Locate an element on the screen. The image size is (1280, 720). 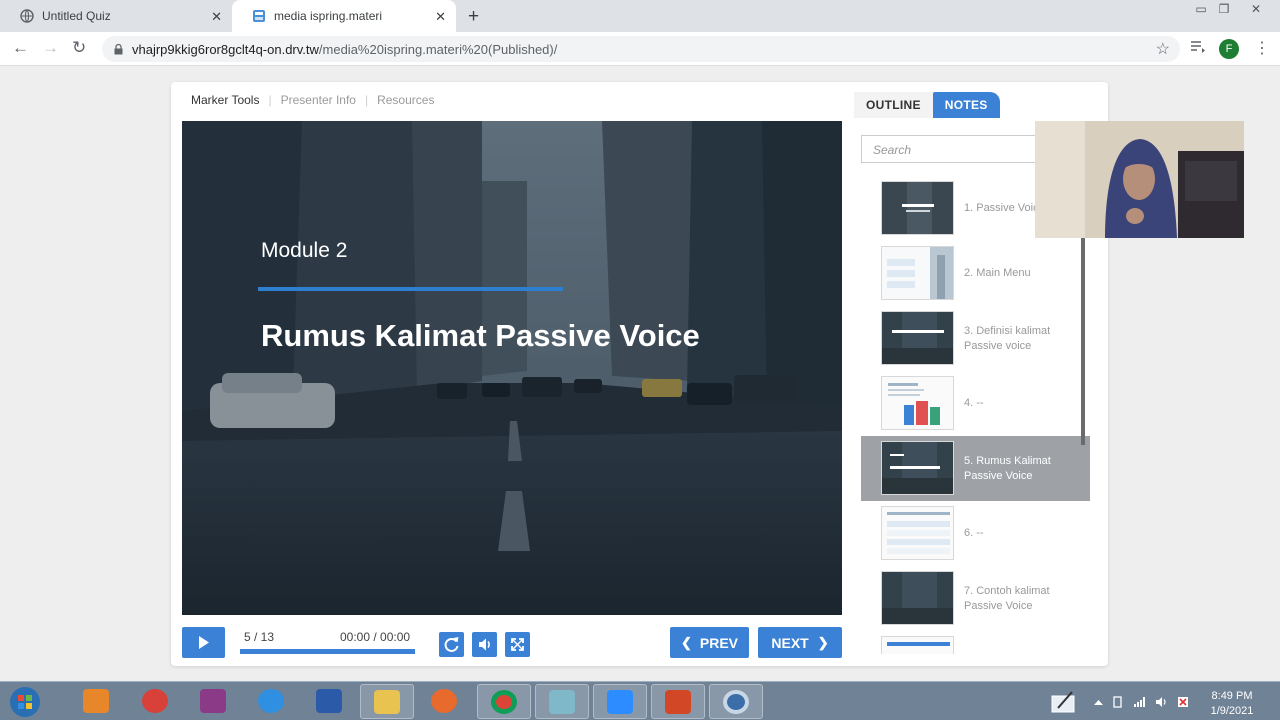
taskbar-word is located at coordinates (330, 701).